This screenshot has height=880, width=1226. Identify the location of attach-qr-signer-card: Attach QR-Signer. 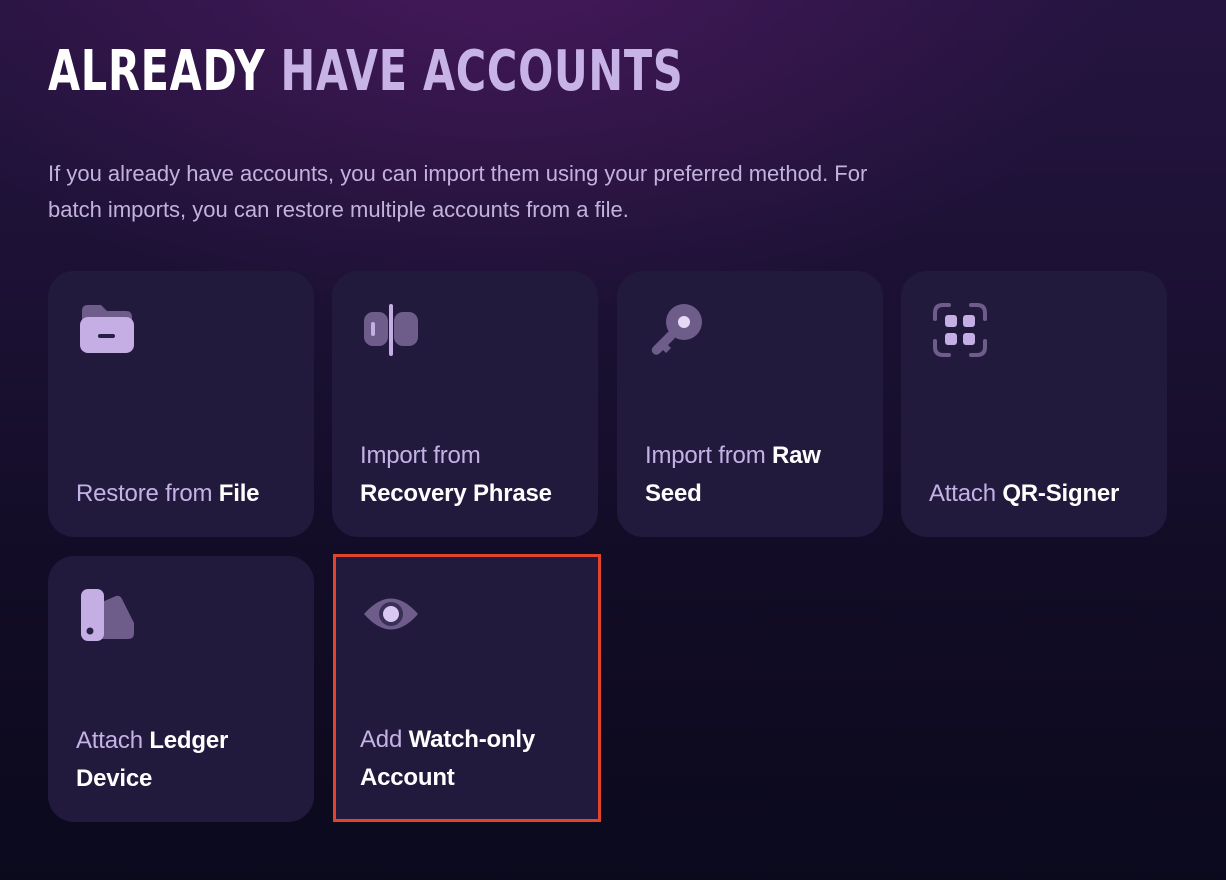
(1034, 404).